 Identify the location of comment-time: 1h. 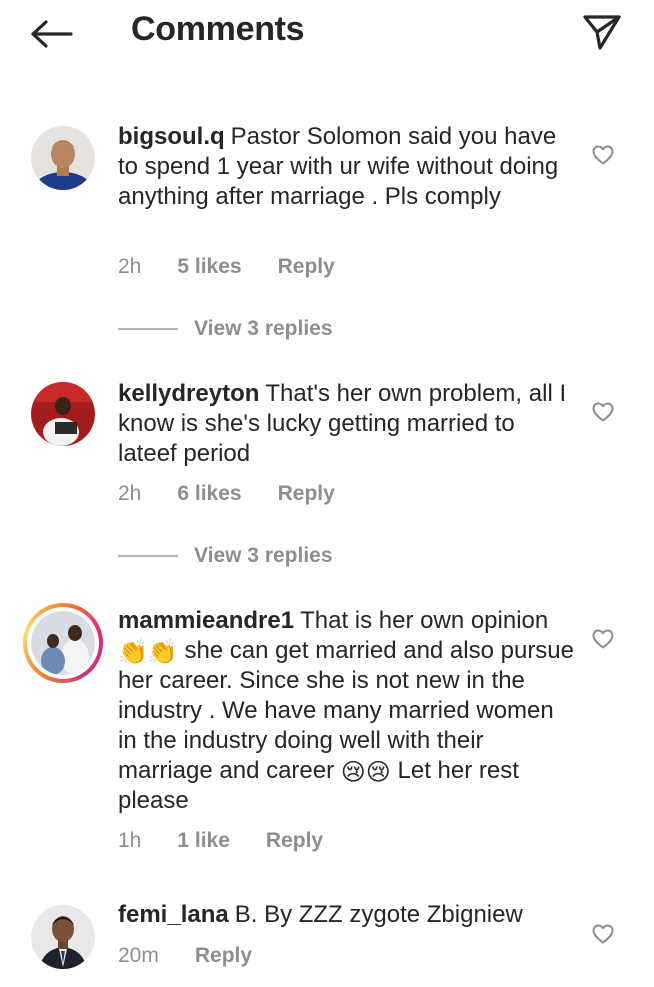
(130, 840).